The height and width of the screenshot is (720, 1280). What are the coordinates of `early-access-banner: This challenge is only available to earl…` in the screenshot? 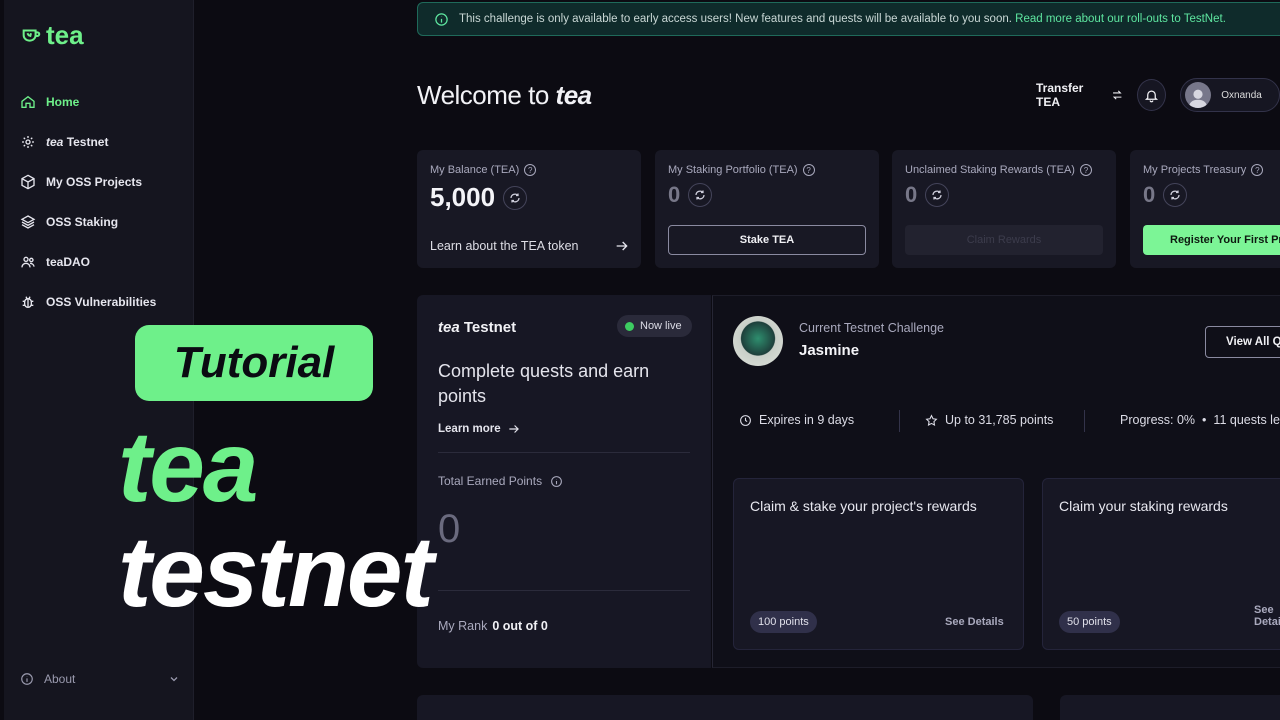 It's located at (848, 19).